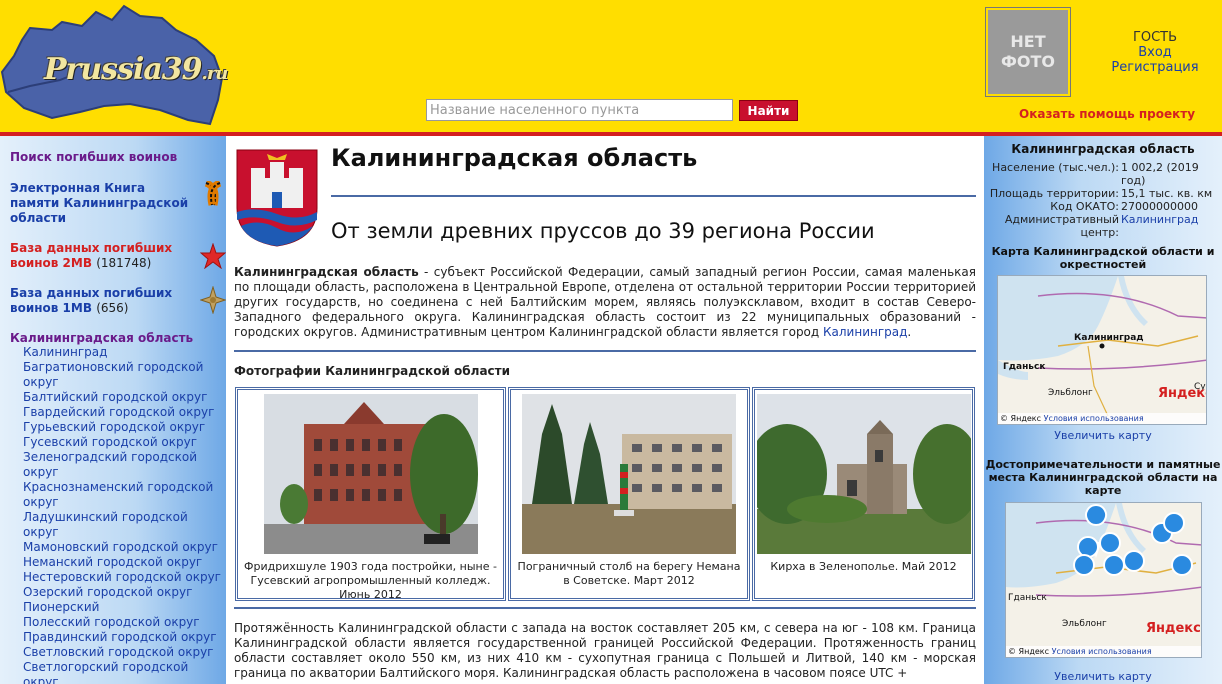 Image resolution: width=1222 pixels, height=684 pixels. What do you see at coordinates (213, 256) in the screenshot?
I see `red-star-icon` at bounding box center [213, 256].